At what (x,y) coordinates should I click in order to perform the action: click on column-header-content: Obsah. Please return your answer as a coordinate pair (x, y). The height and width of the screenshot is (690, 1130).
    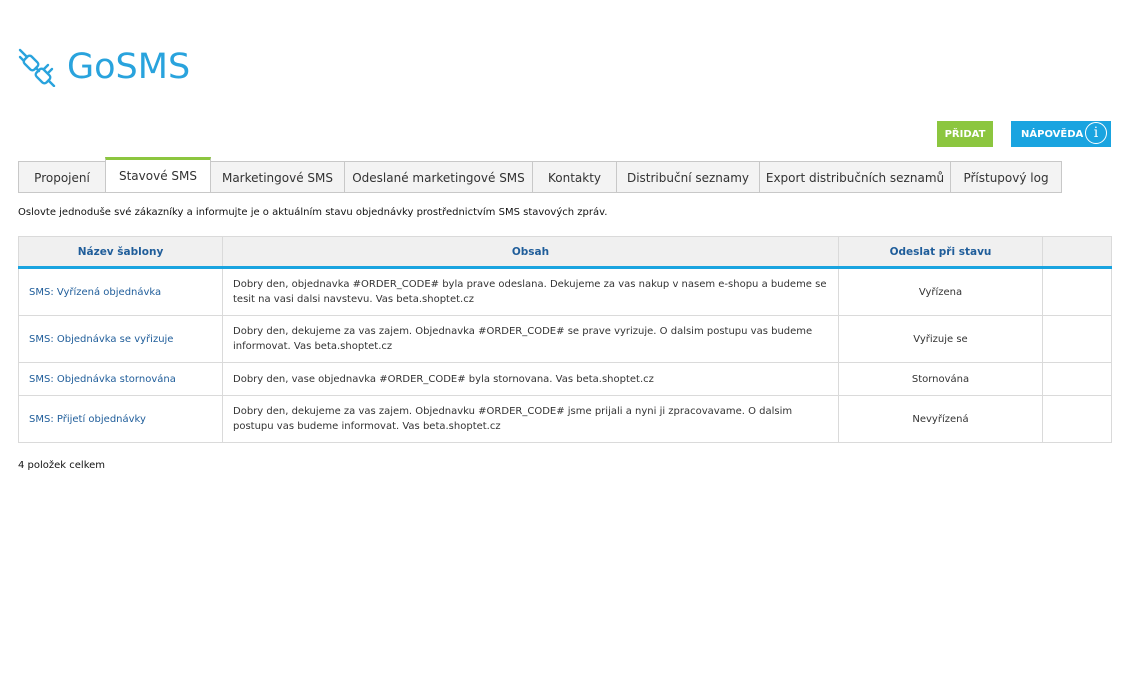
    Looking at the image, I should click on (530, 252).